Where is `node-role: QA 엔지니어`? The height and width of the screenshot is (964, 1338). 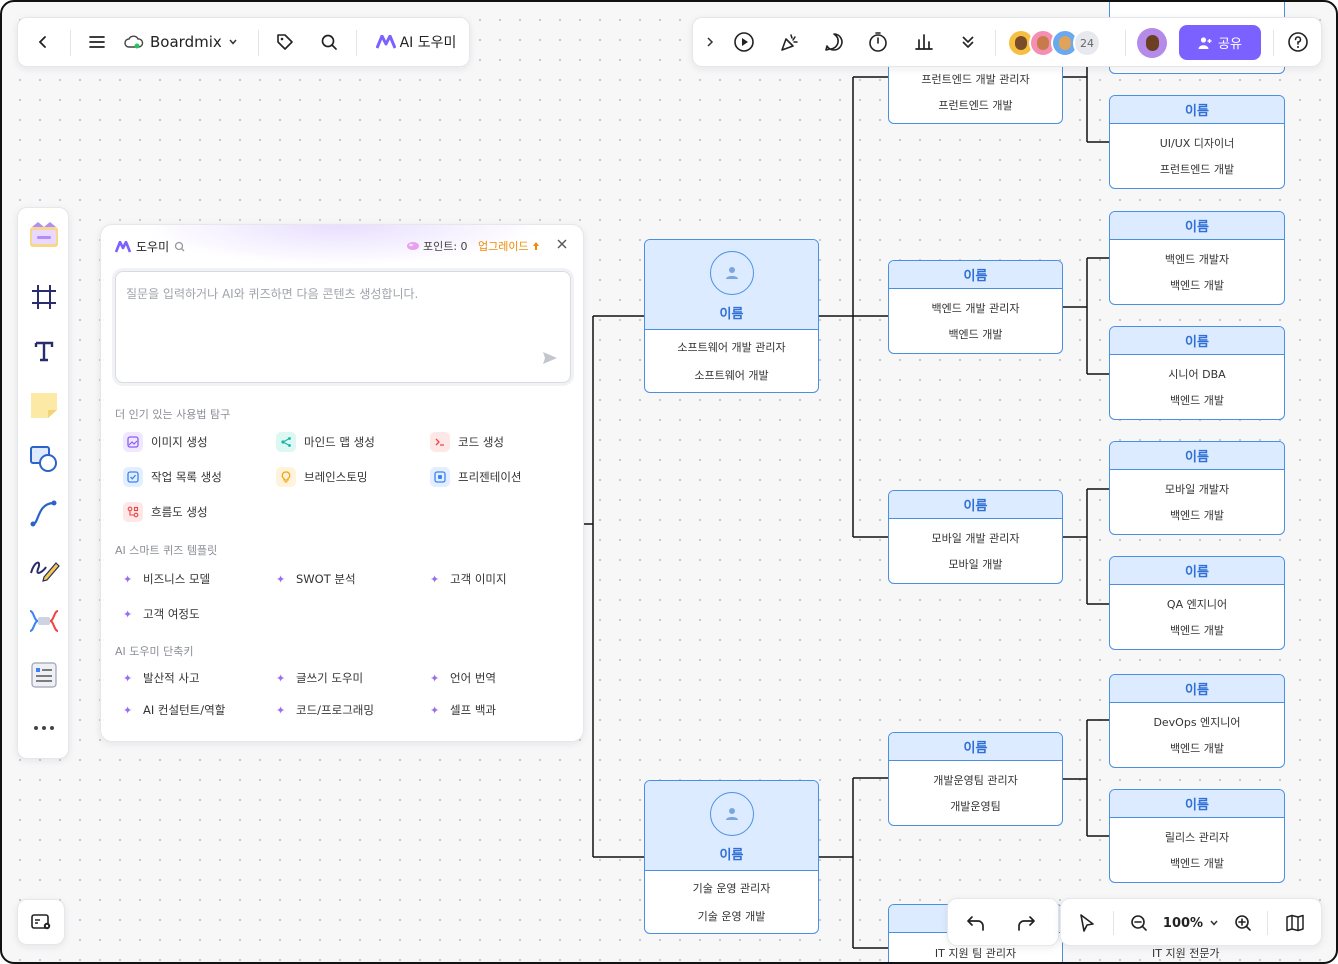 node-role: QA 엔지니어 is located at coordinates (1197, 604).